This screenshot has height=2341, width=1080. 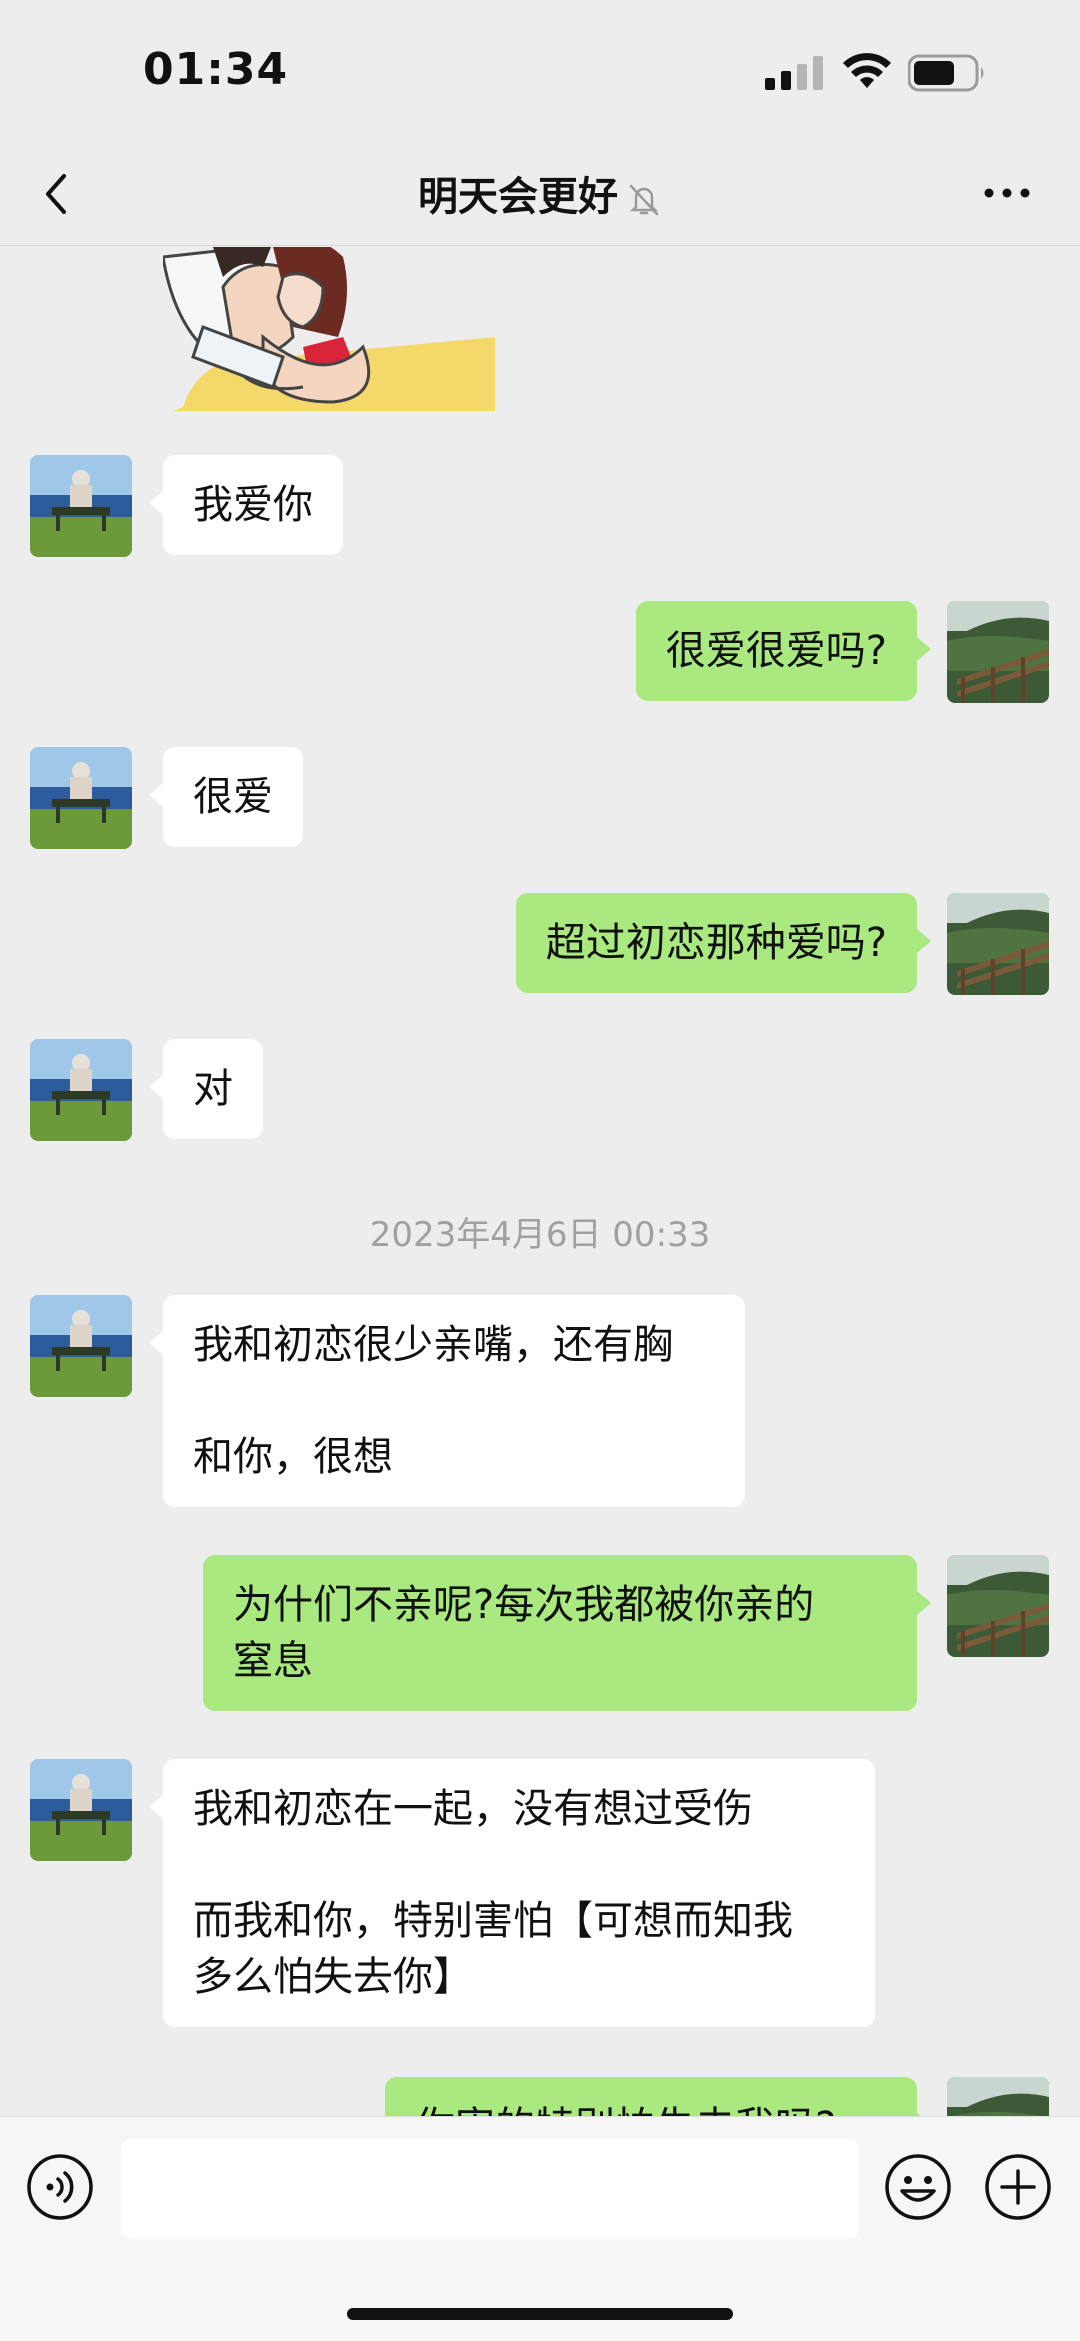 I want to click on more-dots-icon, so click(x=1007, y=193).